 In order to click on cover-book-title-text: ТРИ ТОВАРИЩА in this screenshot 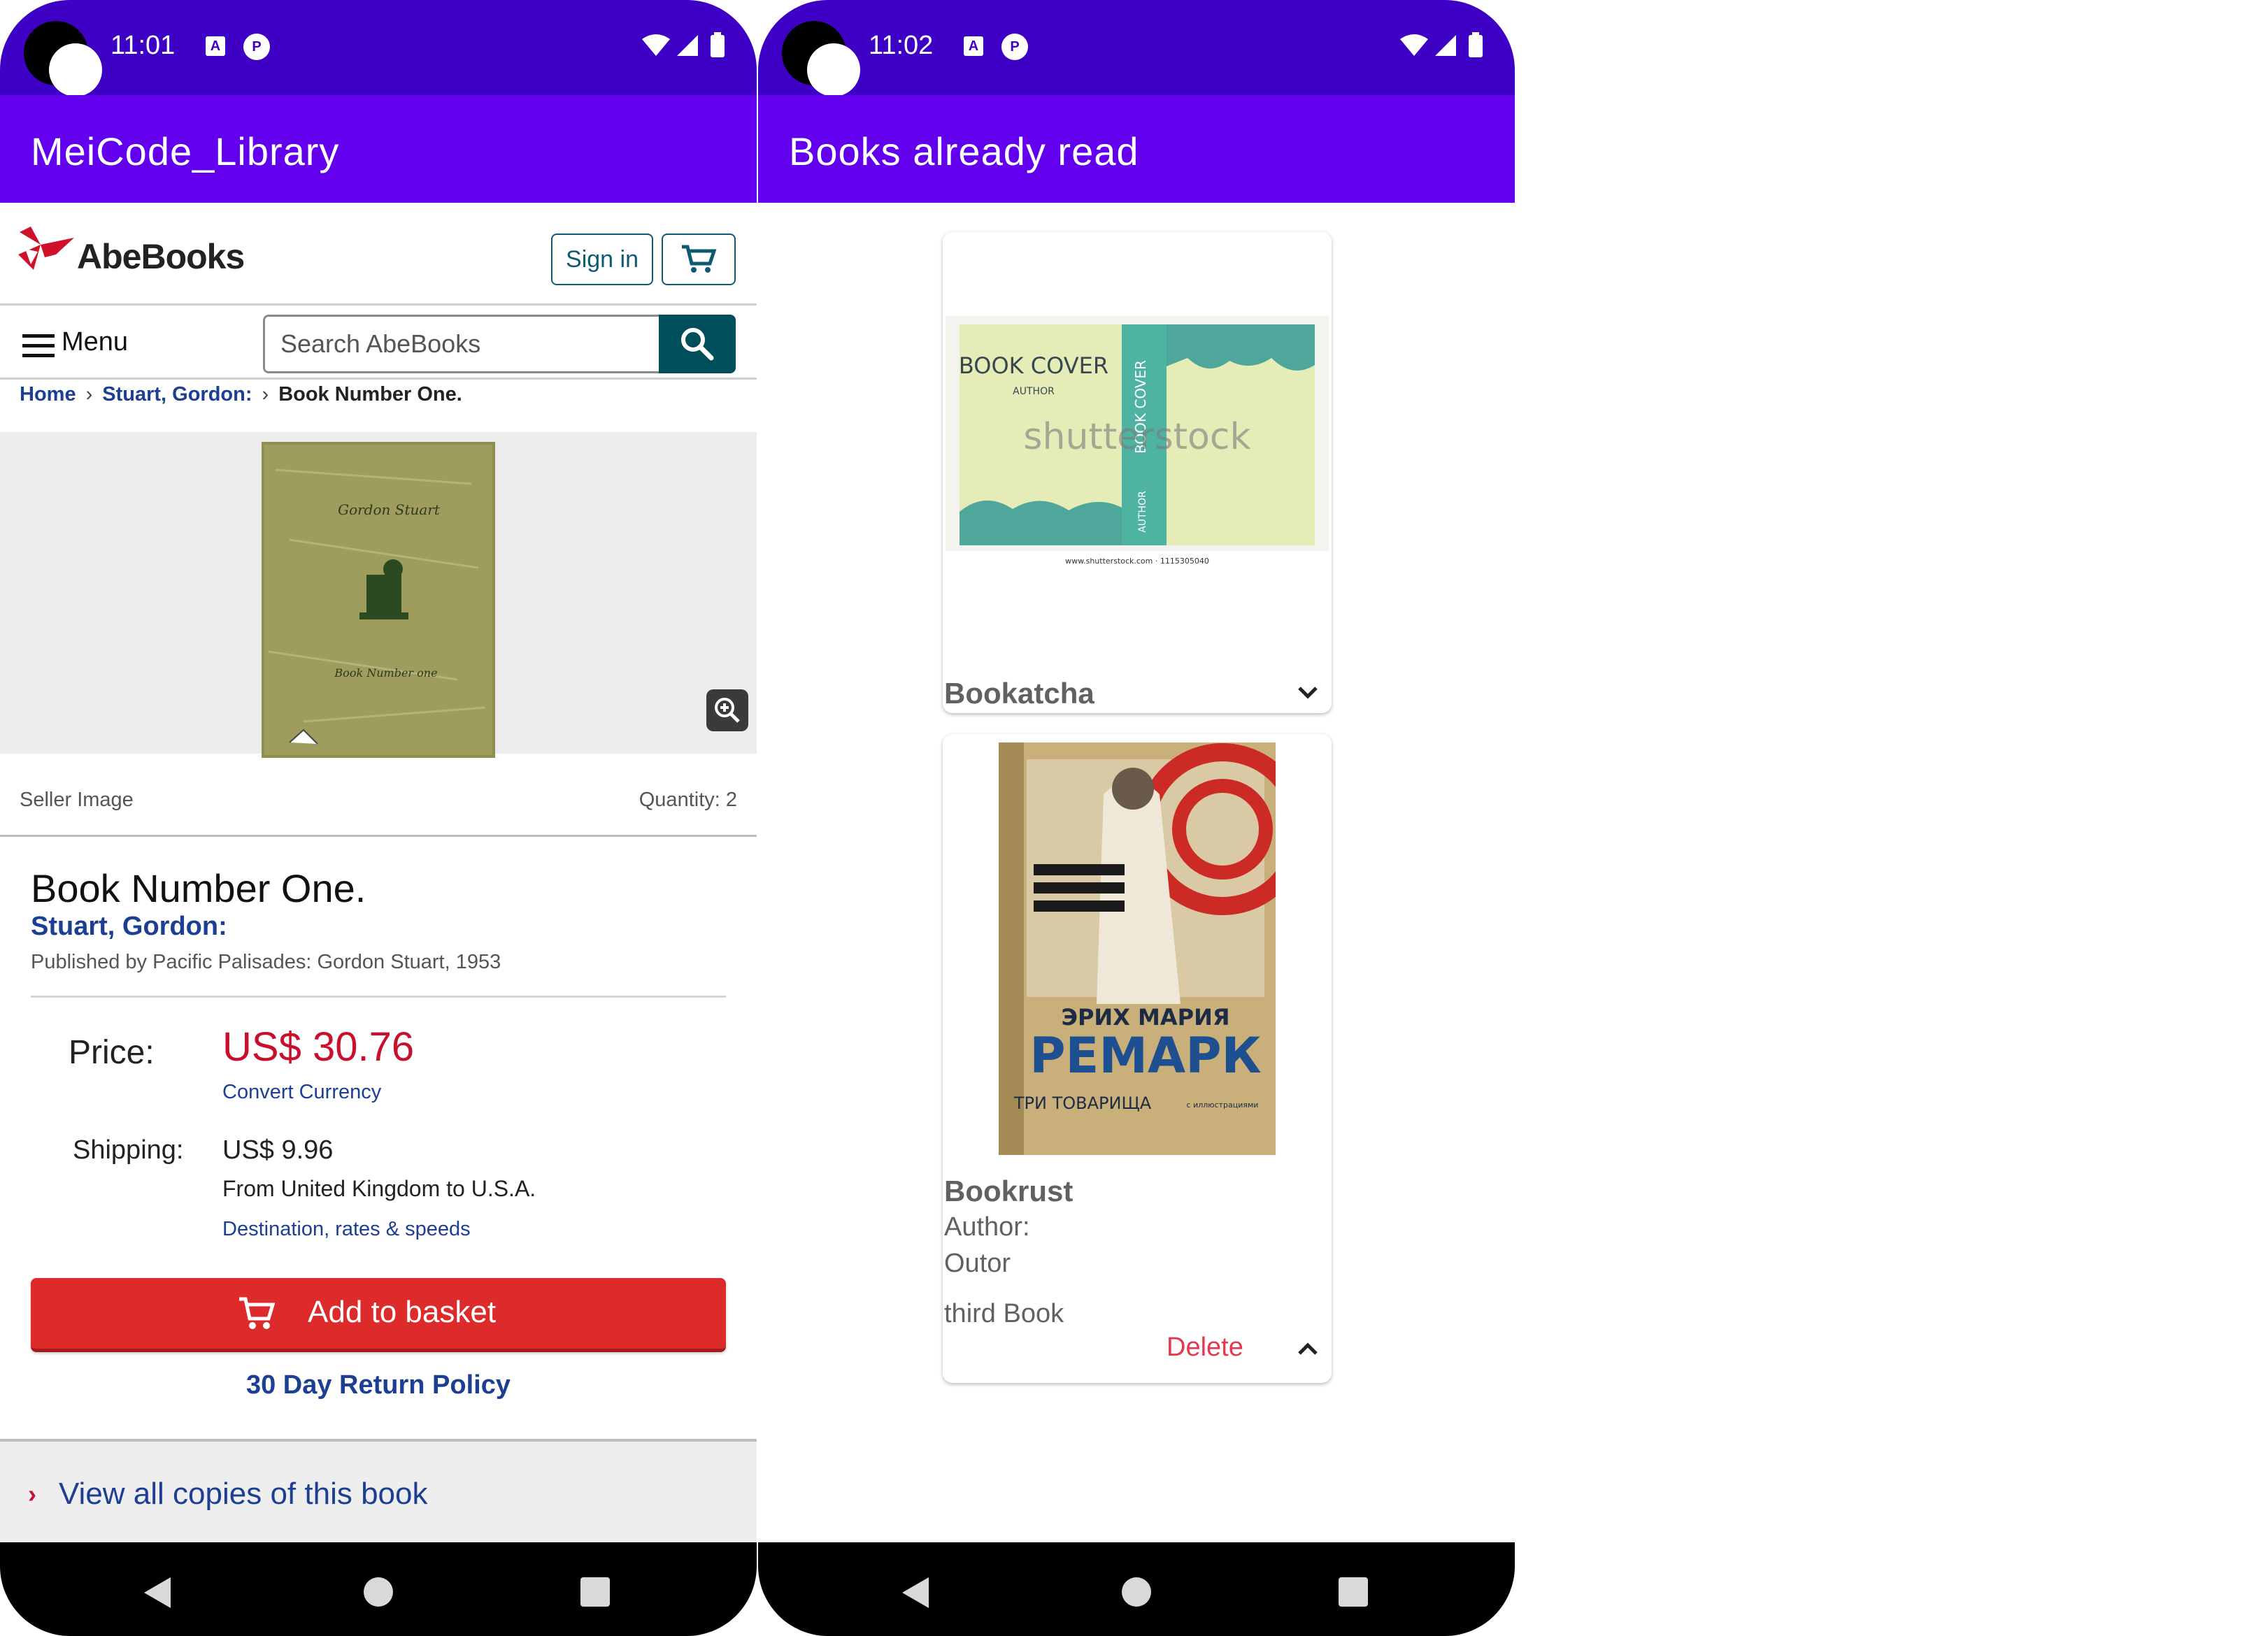, I will do `click(1082, 1103)`.